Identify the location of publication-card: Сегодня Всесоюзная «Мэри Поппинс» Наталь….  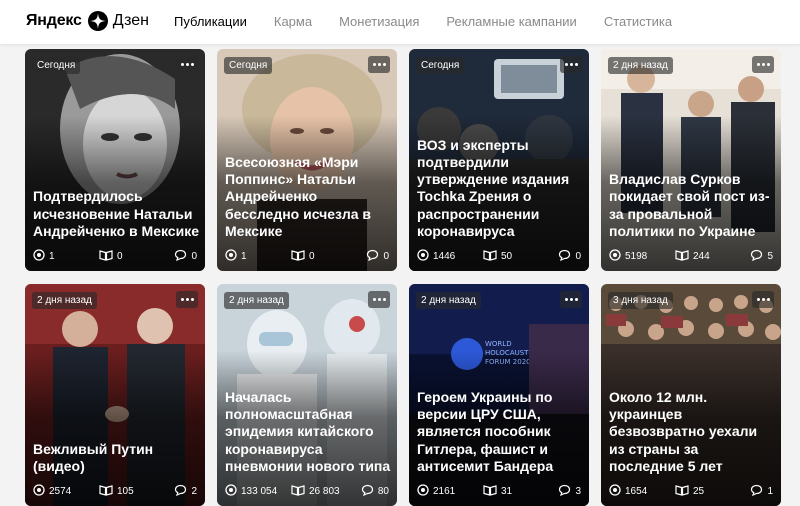
(307, 160).